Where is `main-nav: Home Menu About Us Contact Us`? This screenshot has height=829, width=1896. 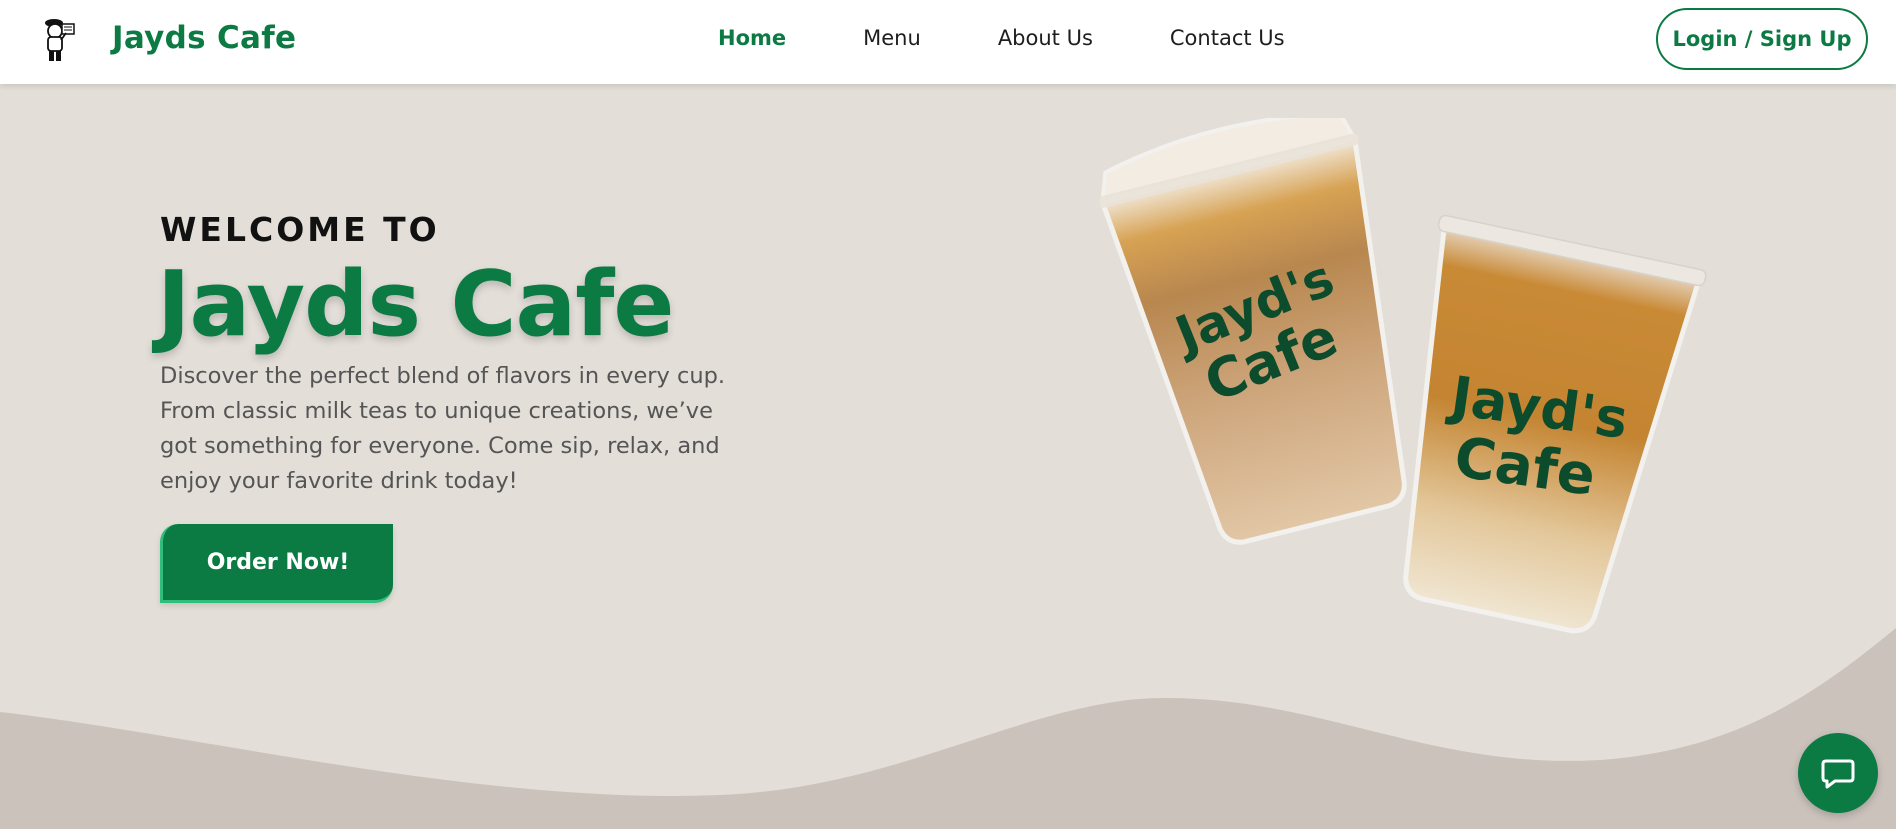
main-nav: Home Menu About Us Contact Us is located at coordinates (1040, 38).